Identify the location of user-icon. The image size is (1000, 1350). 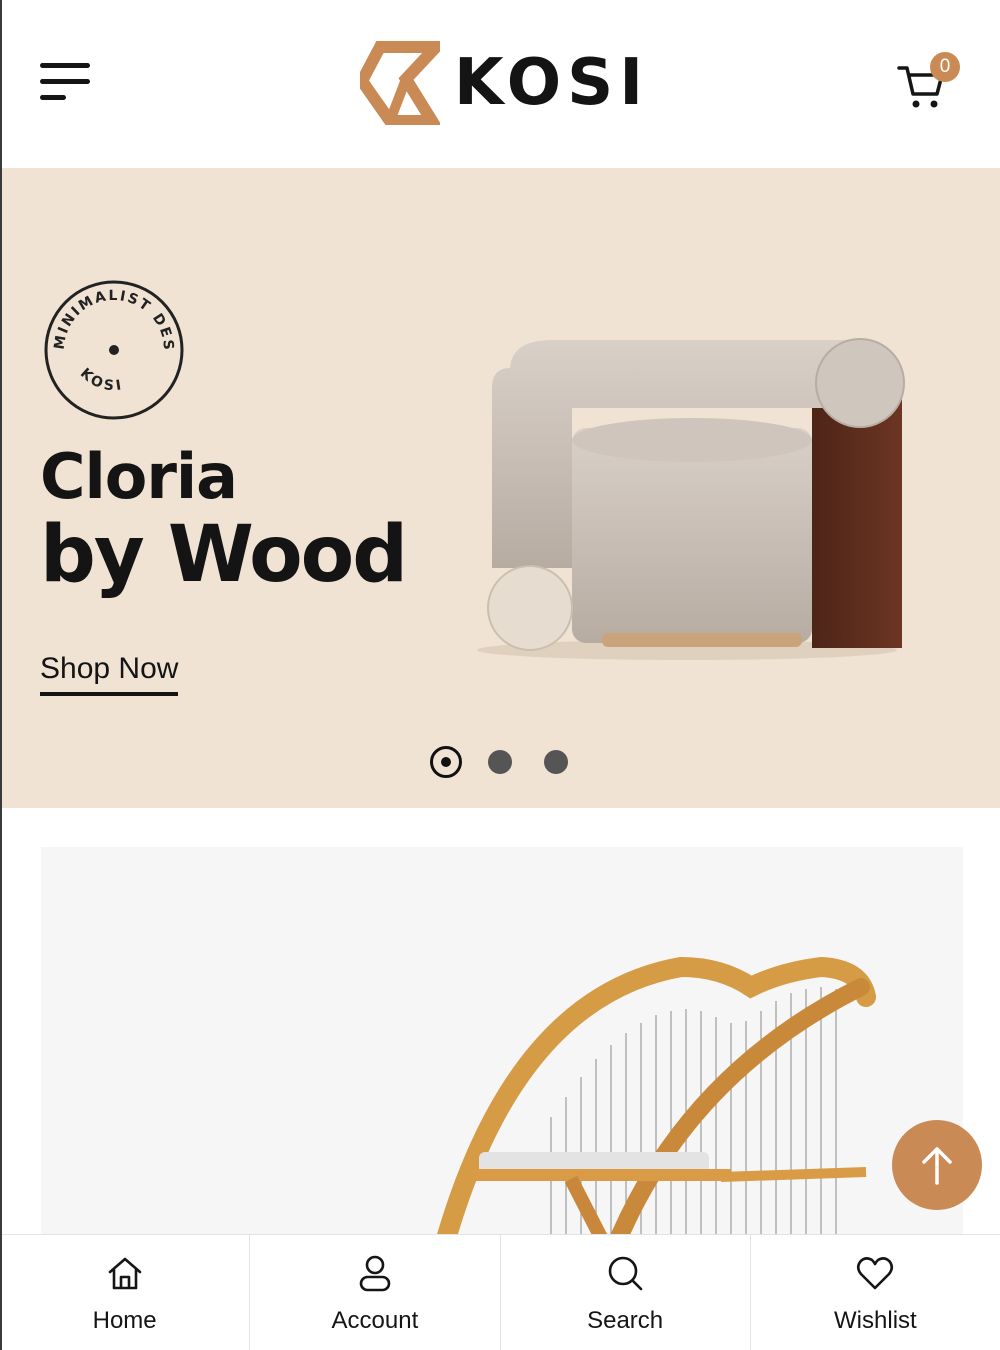
(375, 1273).